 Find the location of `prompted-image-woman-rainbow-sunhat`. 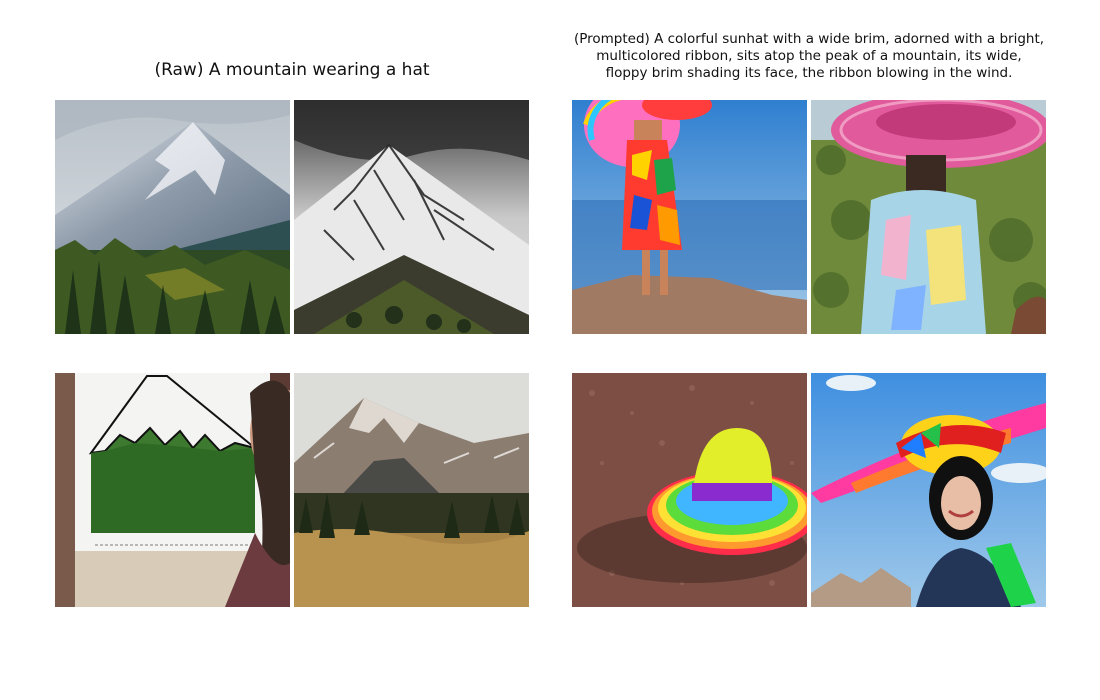

prompted-image-woman-rainbow-sunhat is located at coordinates (928, 490).